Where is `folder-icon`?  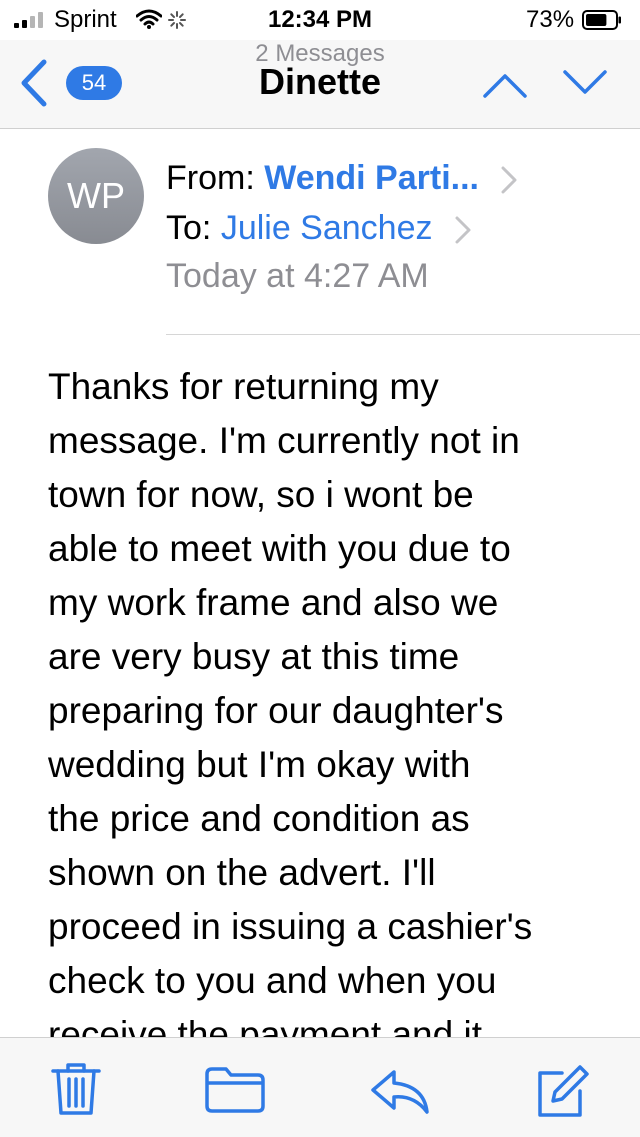
folder-icon is located at coordinates (235, 1090).